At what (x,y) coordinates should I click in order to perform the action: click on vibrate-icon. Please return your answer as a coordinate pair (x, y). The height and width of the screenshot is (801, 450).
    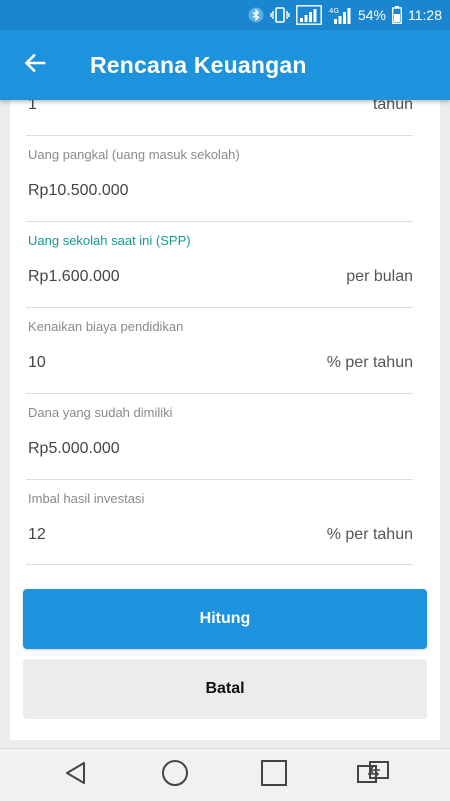
    Looking at the image, I should click on (280, 15).